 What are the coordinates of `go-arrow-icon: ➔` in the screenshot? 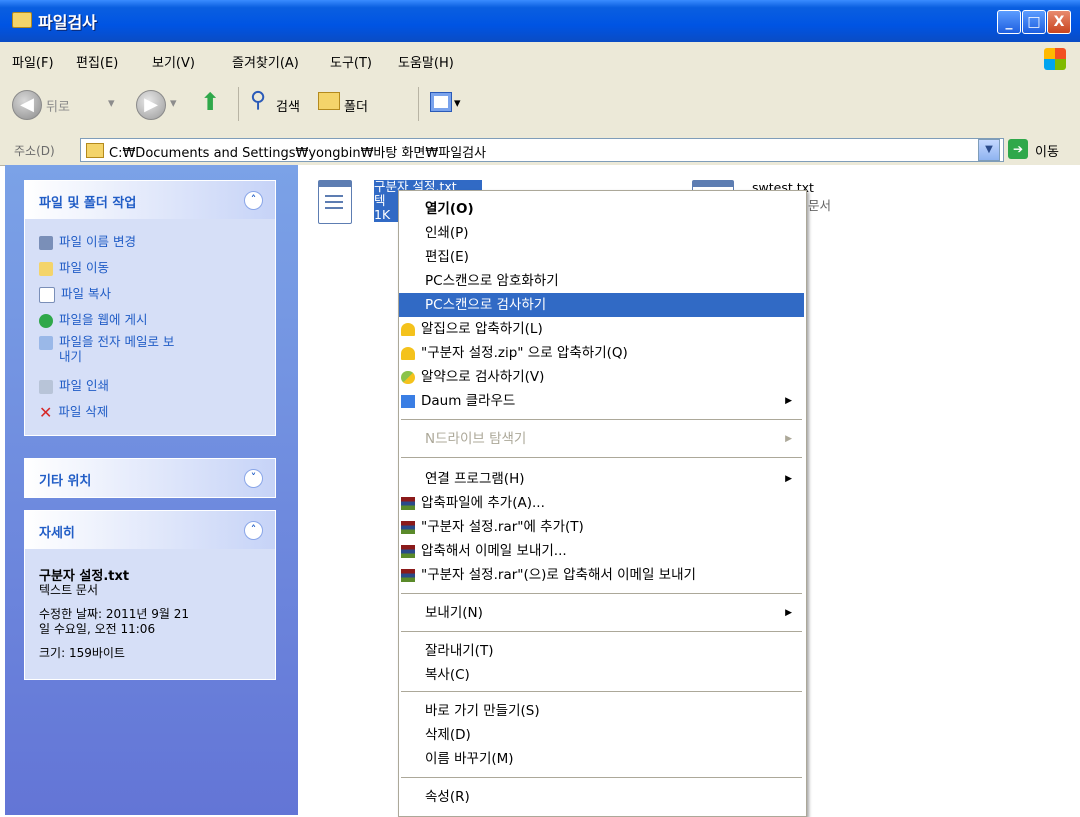 It's located at (1018, 149).